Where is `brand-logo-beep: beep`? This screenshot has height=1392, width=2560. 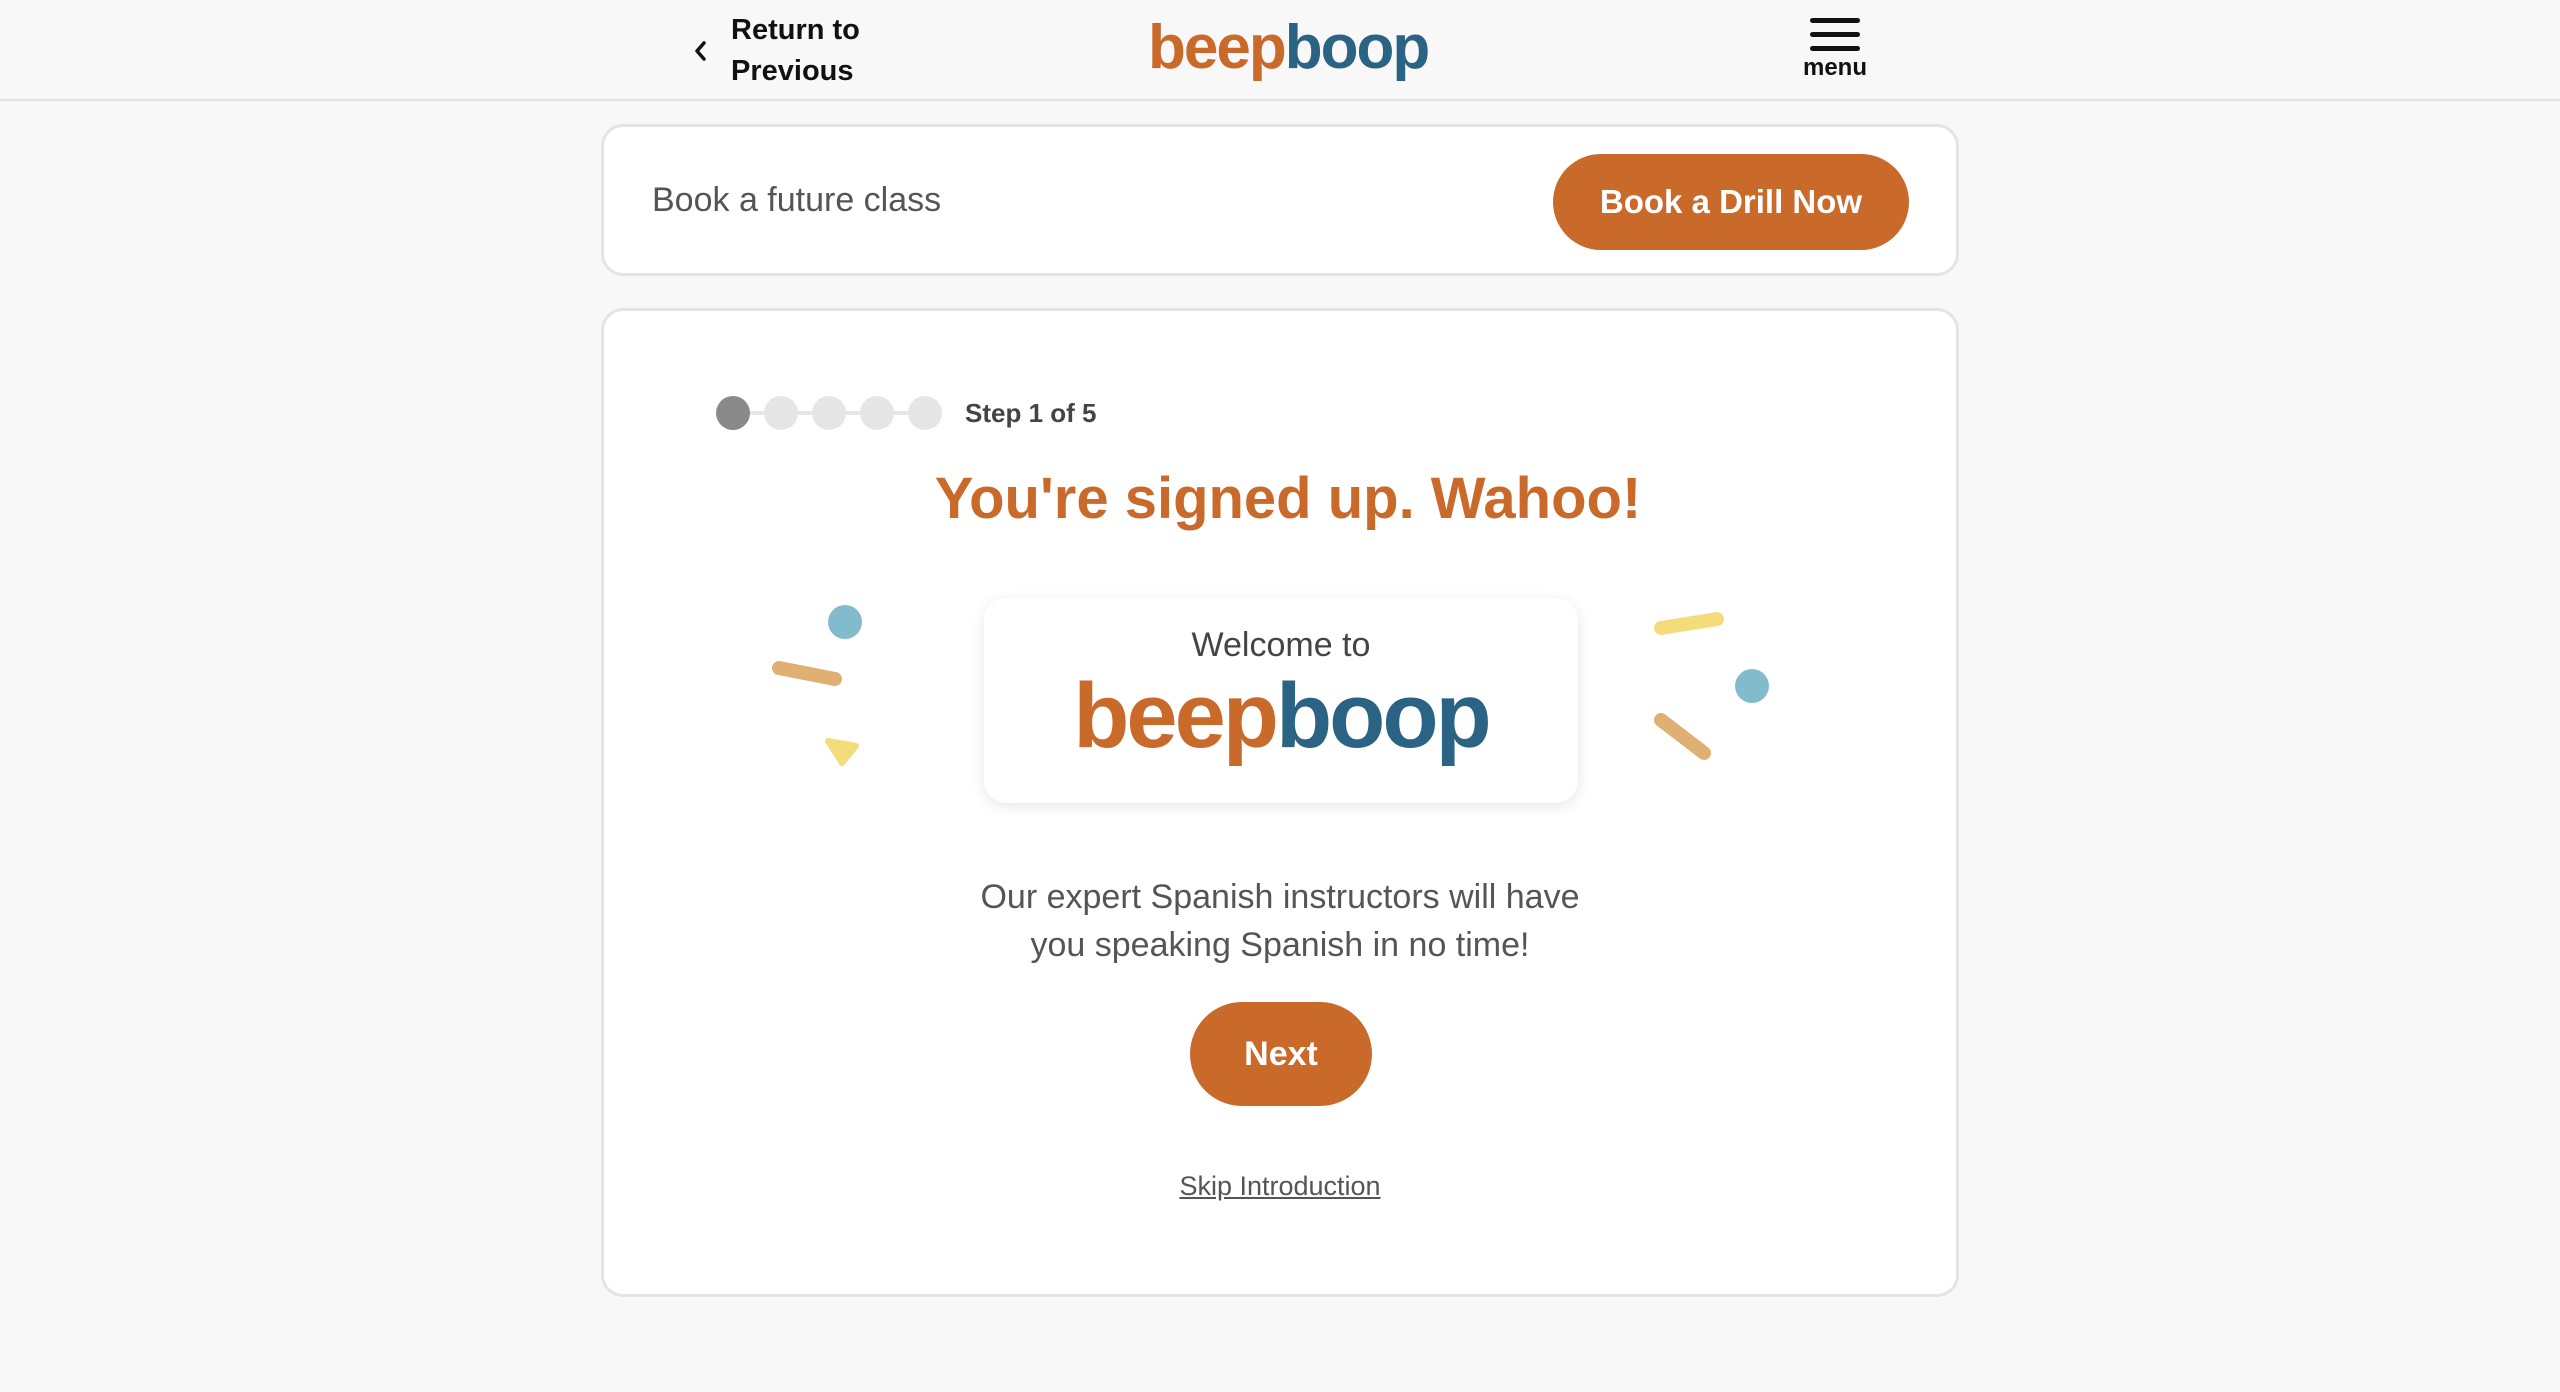 brand-logo-beep: beep is located at coordinates (1217, 47).